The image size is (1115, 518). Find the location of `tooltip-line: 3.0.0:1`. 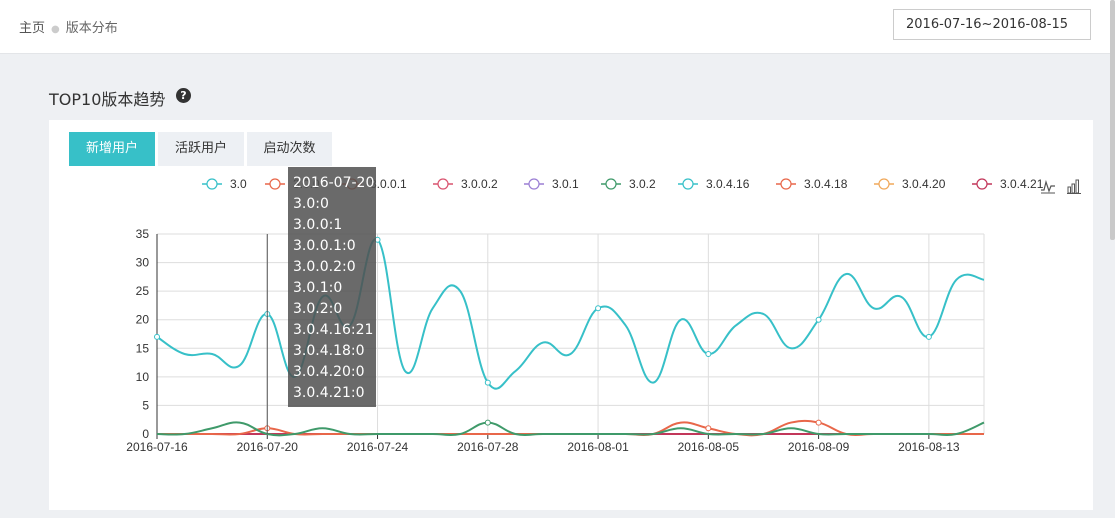

tooltip-line: 3.0.0:1 is located at coordinates (318, 225).